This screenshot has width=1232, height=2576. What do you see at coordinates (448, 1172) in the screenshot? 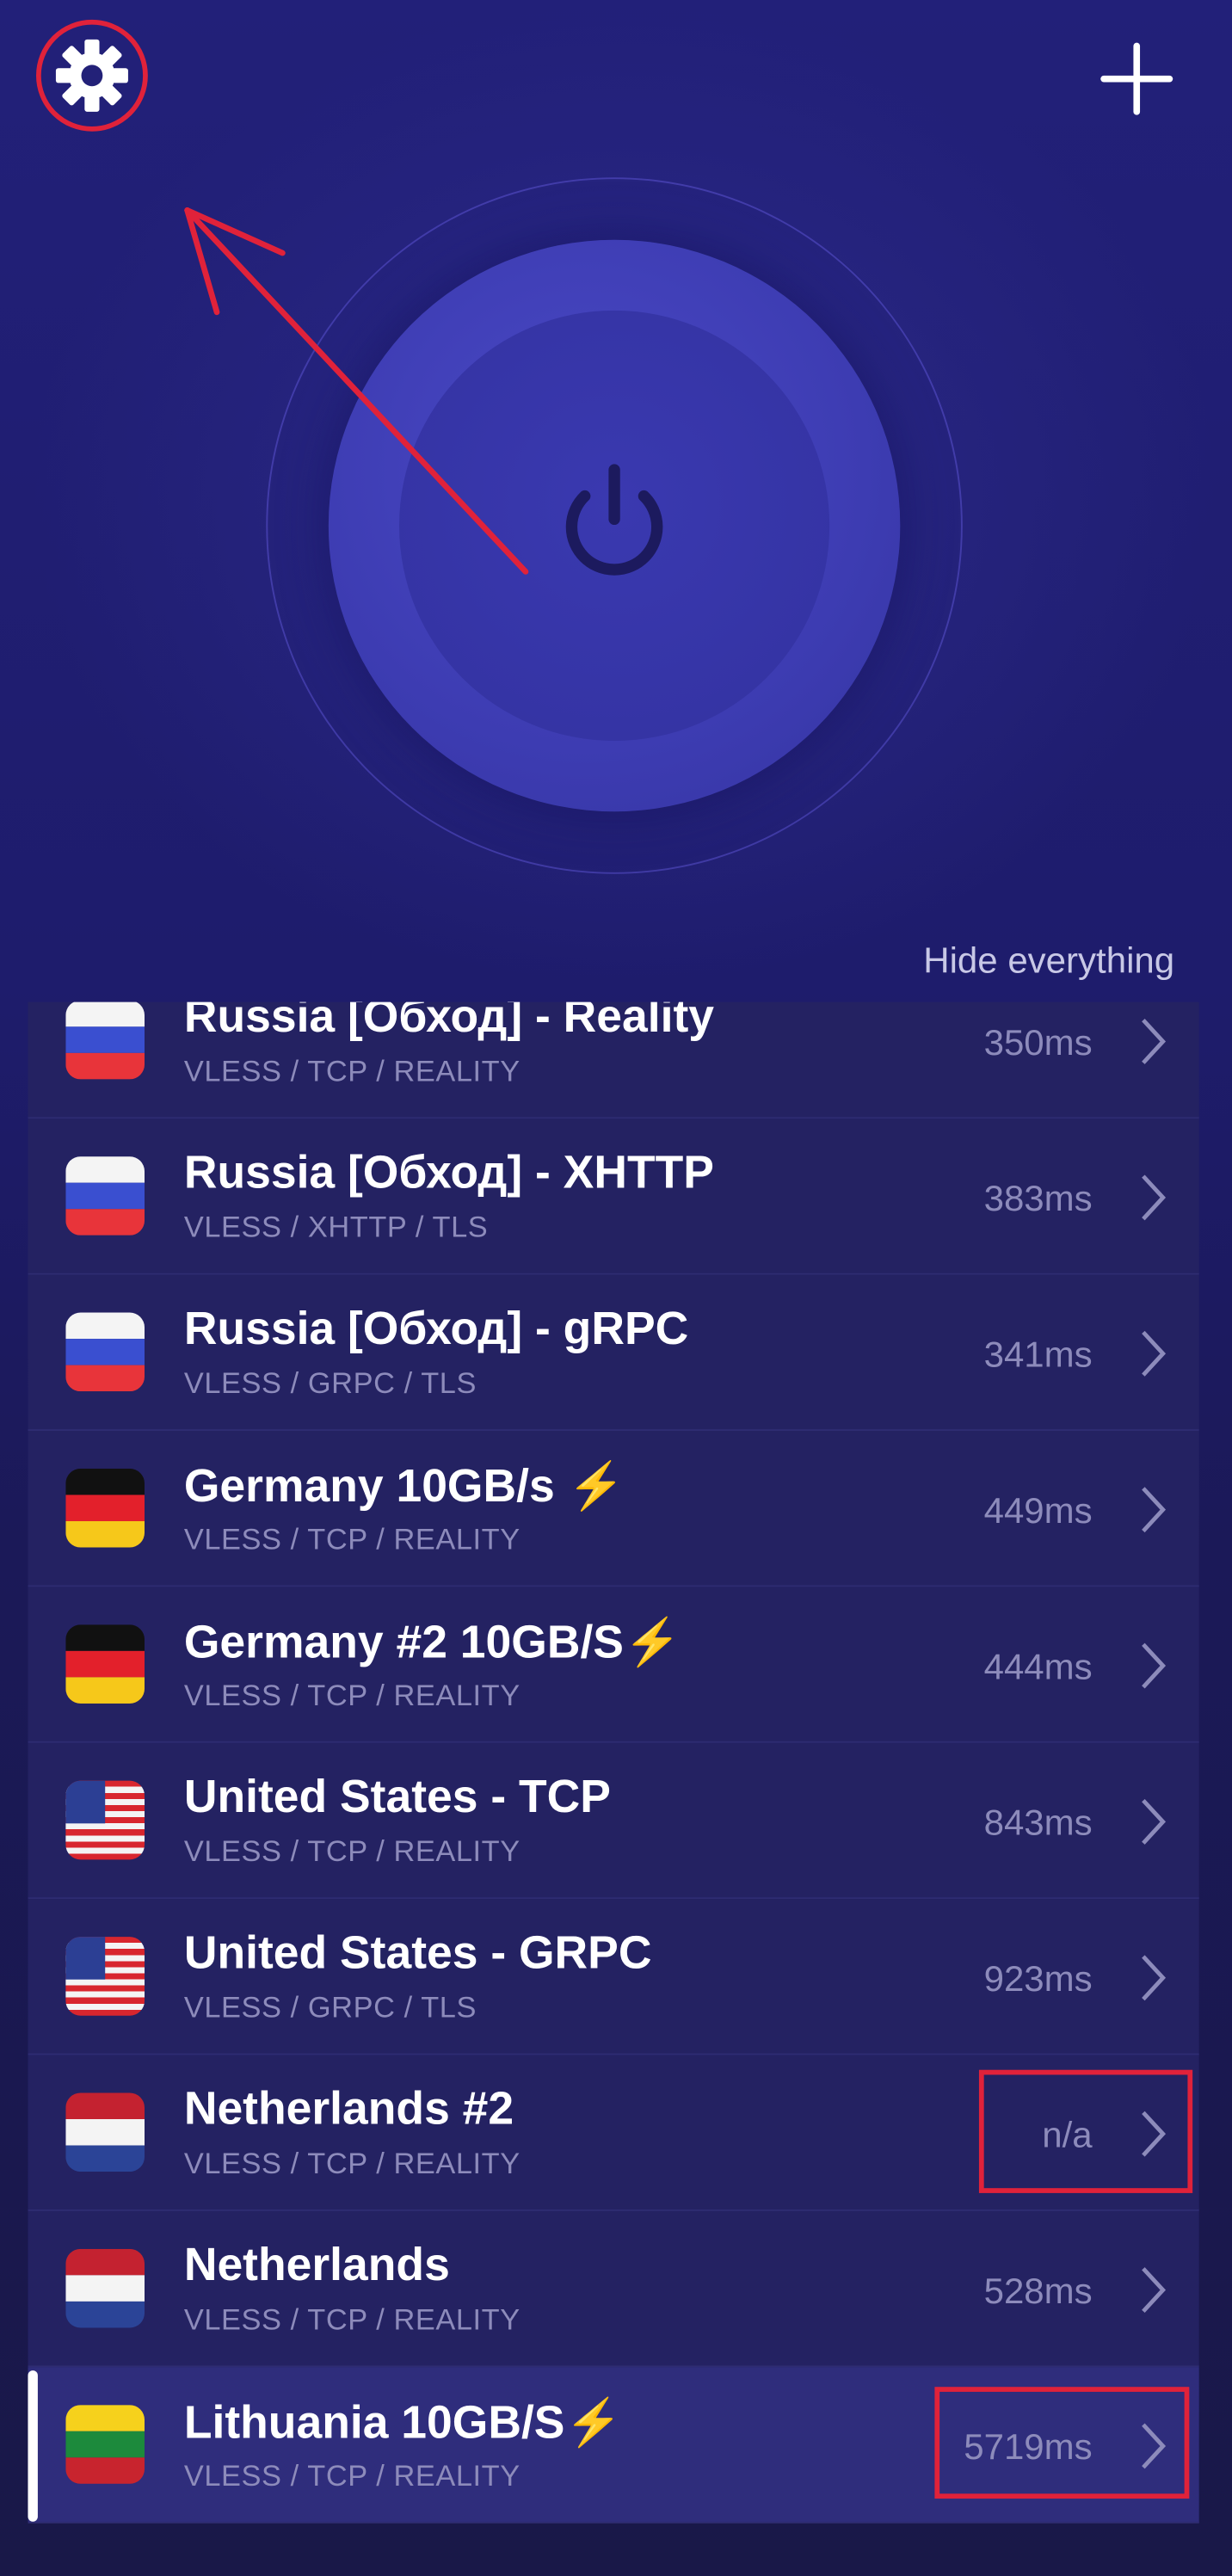
I see `server-name: Russia [Обход] - XHTTP` at bounding box center [448, 1172].